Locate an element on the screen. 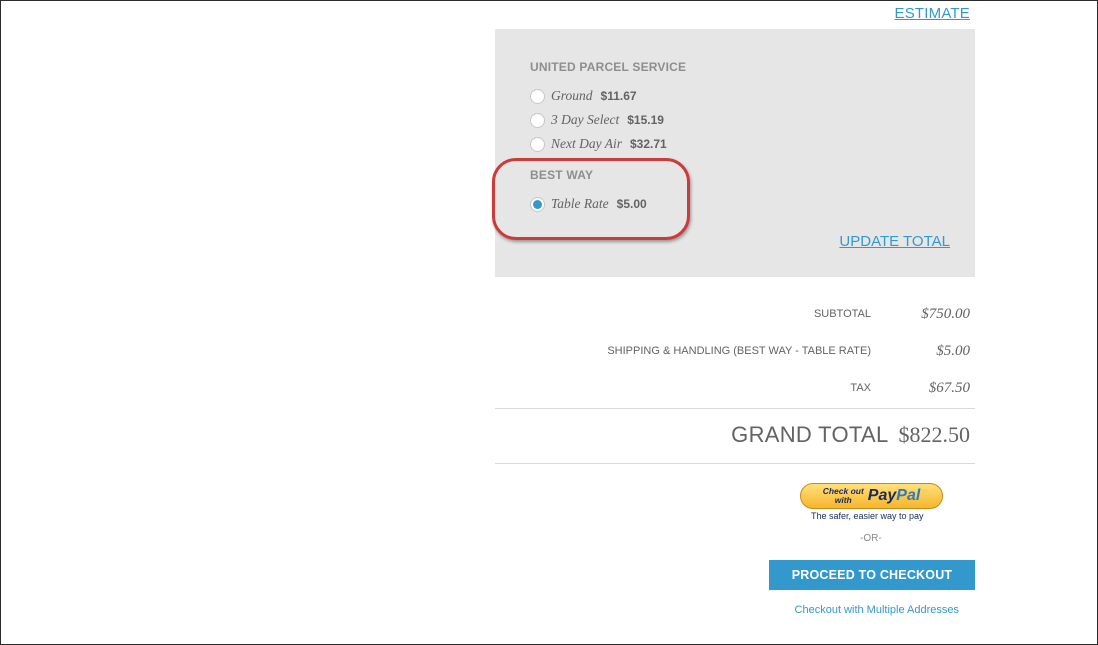 The image size is (1098, 645). paypal-checkout-button: Check out with PayPal is located at coordinates (871, 496).